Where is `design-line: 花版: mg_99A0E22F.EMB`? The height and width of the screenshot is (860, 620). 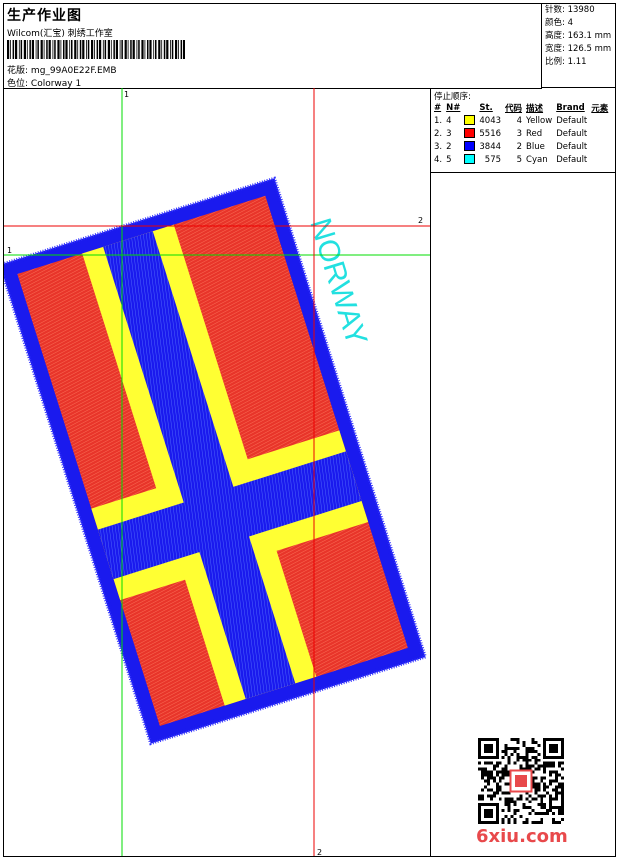 design-line: 花版: mg_99A0E22F.EMB is located at coordinates (62, 69).